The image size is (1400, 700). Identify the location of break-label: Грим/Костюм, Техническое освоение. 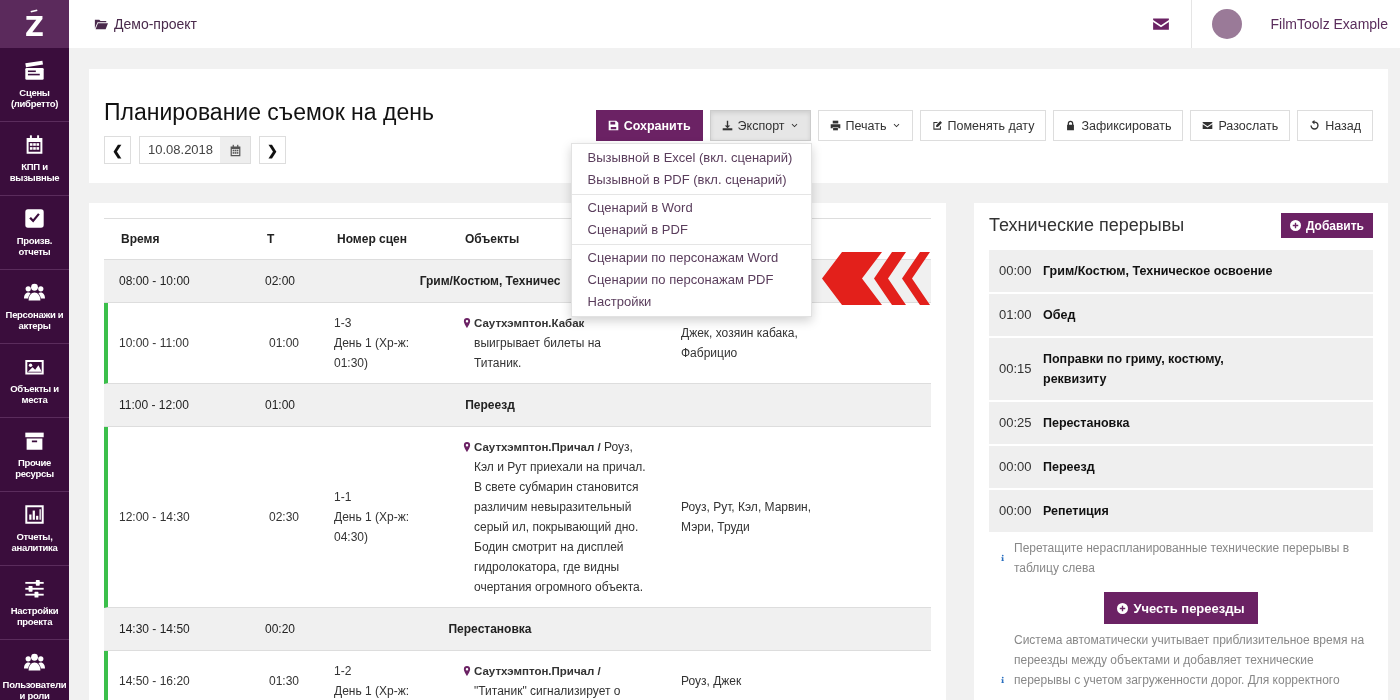
(1158, 271).